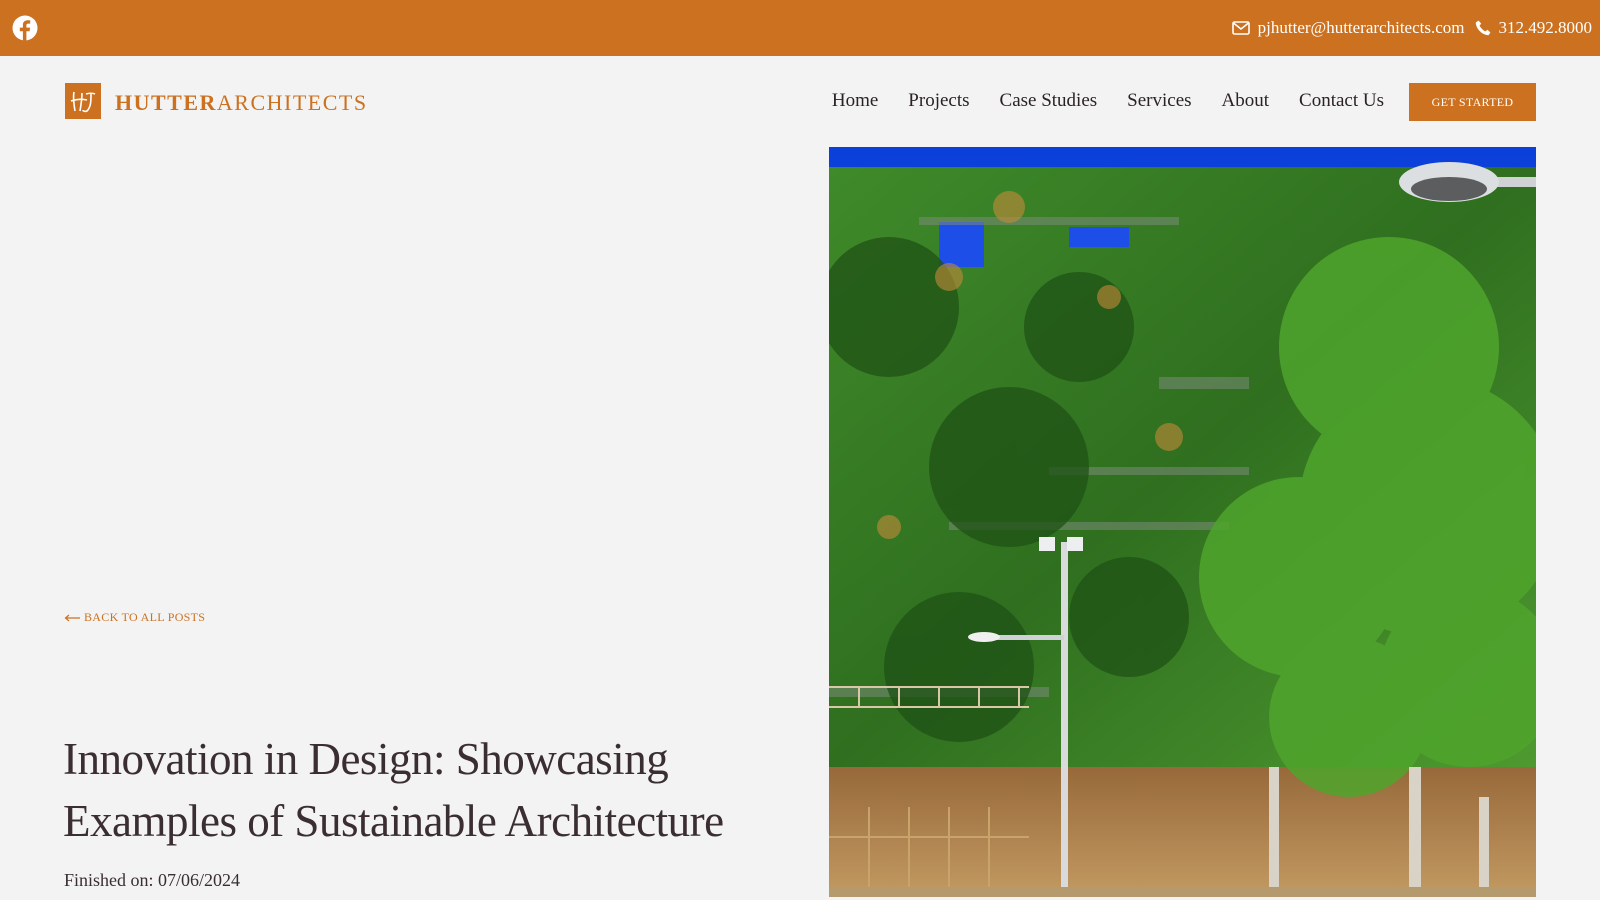 The image size is (1600, 900). What do you see at coordinates (855, 101) in the screenshot?
I see `nav-home: Home` at bounding box center [855, 101].